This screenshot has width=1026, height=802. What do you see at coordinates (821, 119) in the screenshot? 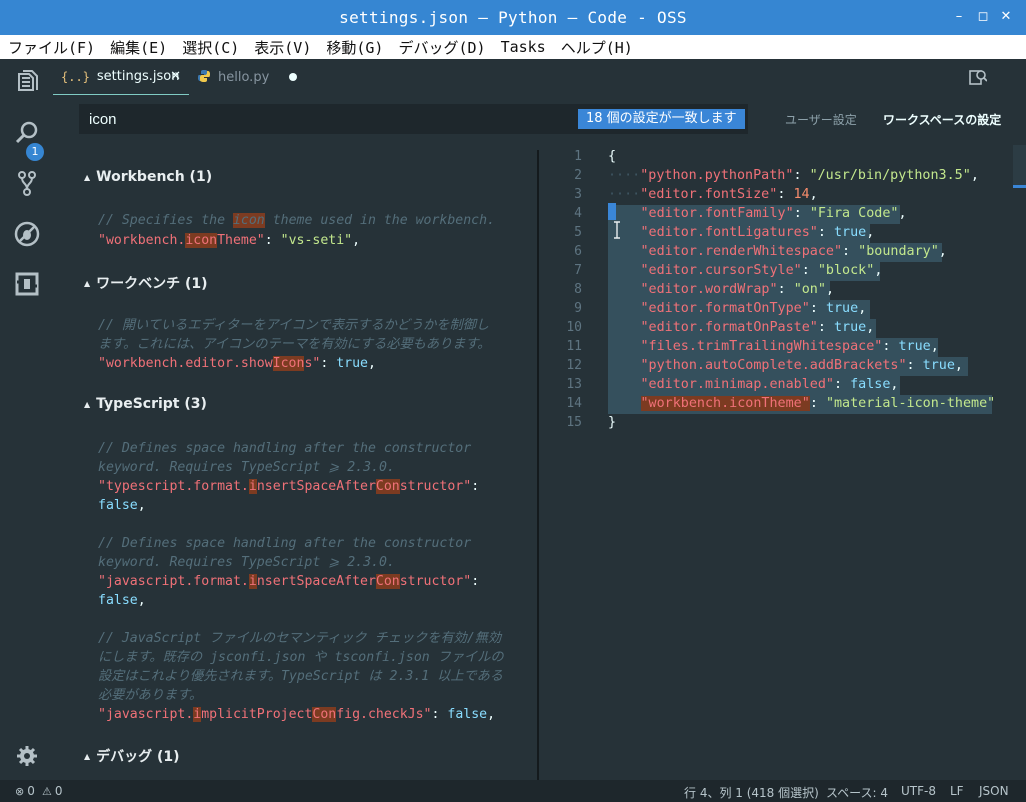
I see `tab-user-settings: ユーザー設定` at bounding box center [821, 119].